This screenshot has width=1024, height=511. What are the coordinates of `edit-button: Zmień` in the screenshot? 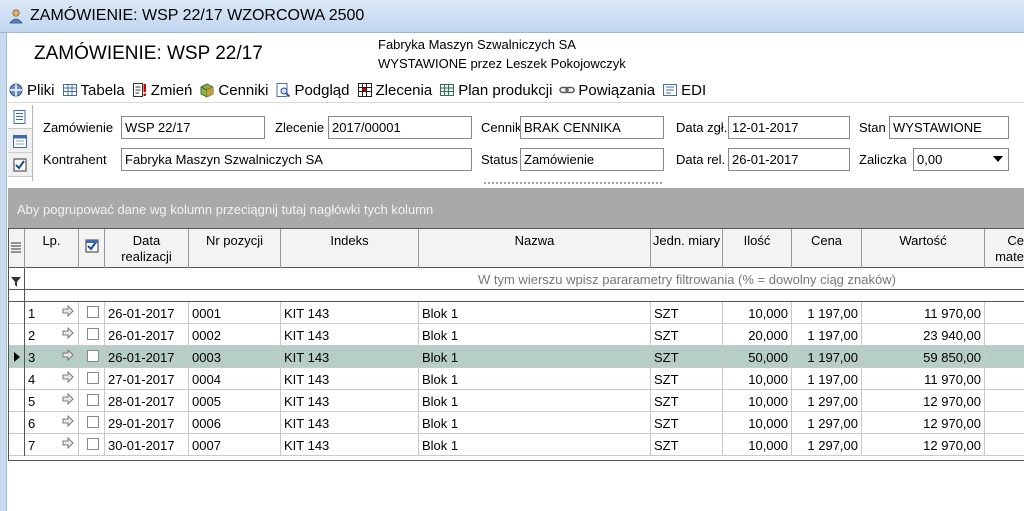 It's located at (162, 90).